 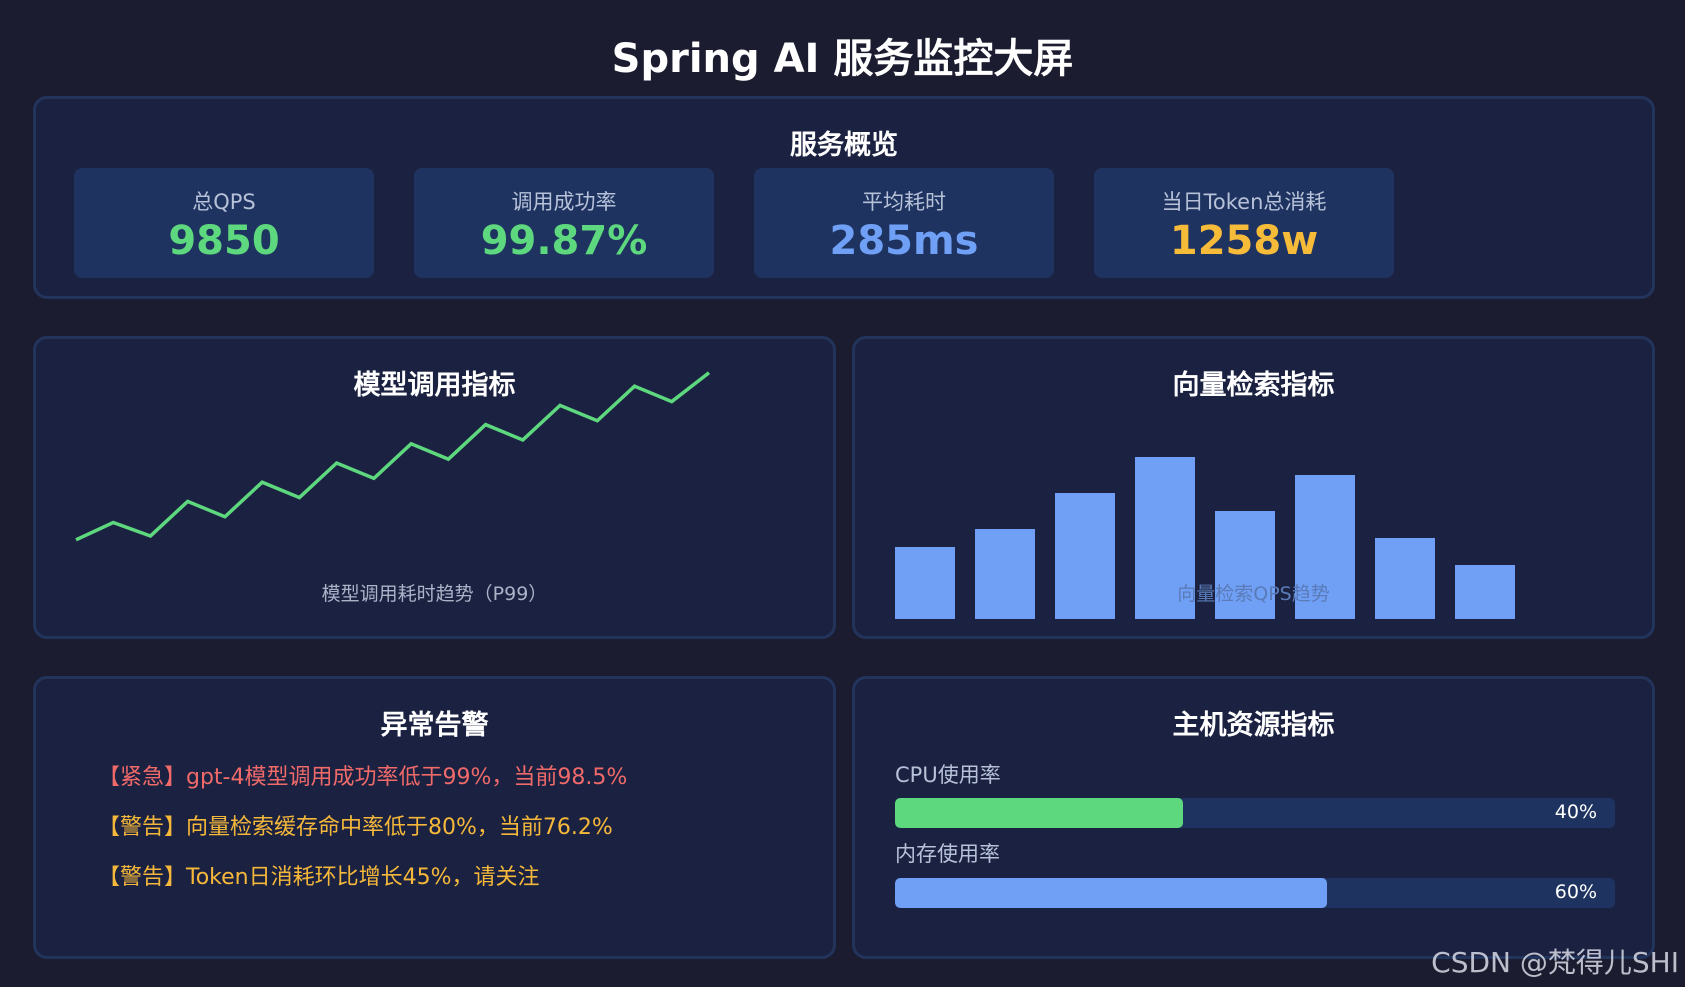 What do you see at coordinates (1575, 892) in the screenshot?
I see `memory-usage-percent: 60%` at bounding box center [1575, 892].